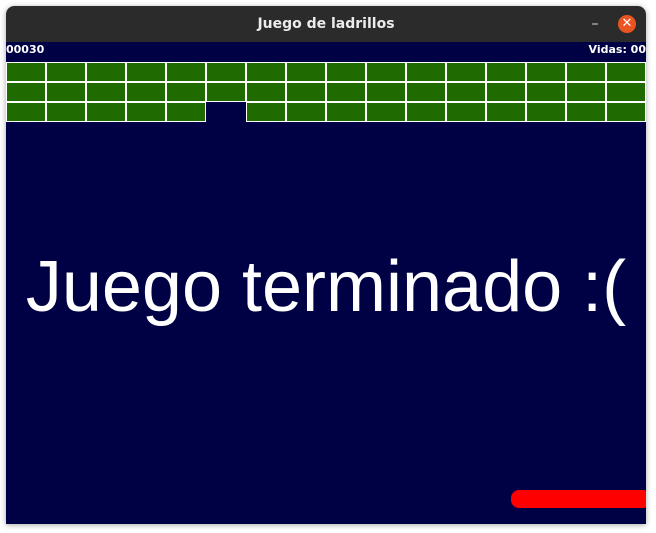  What do you see at coordinates (25, 49) in the screenshot?
I see `score-display: 00030` at bounding box center [25, 49].